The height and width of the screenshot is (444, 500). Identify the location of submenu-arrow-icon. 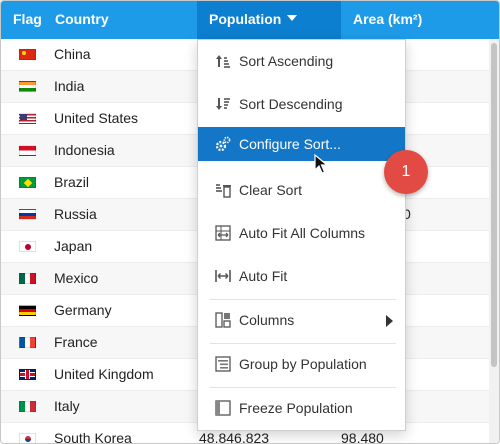
(389, 321).